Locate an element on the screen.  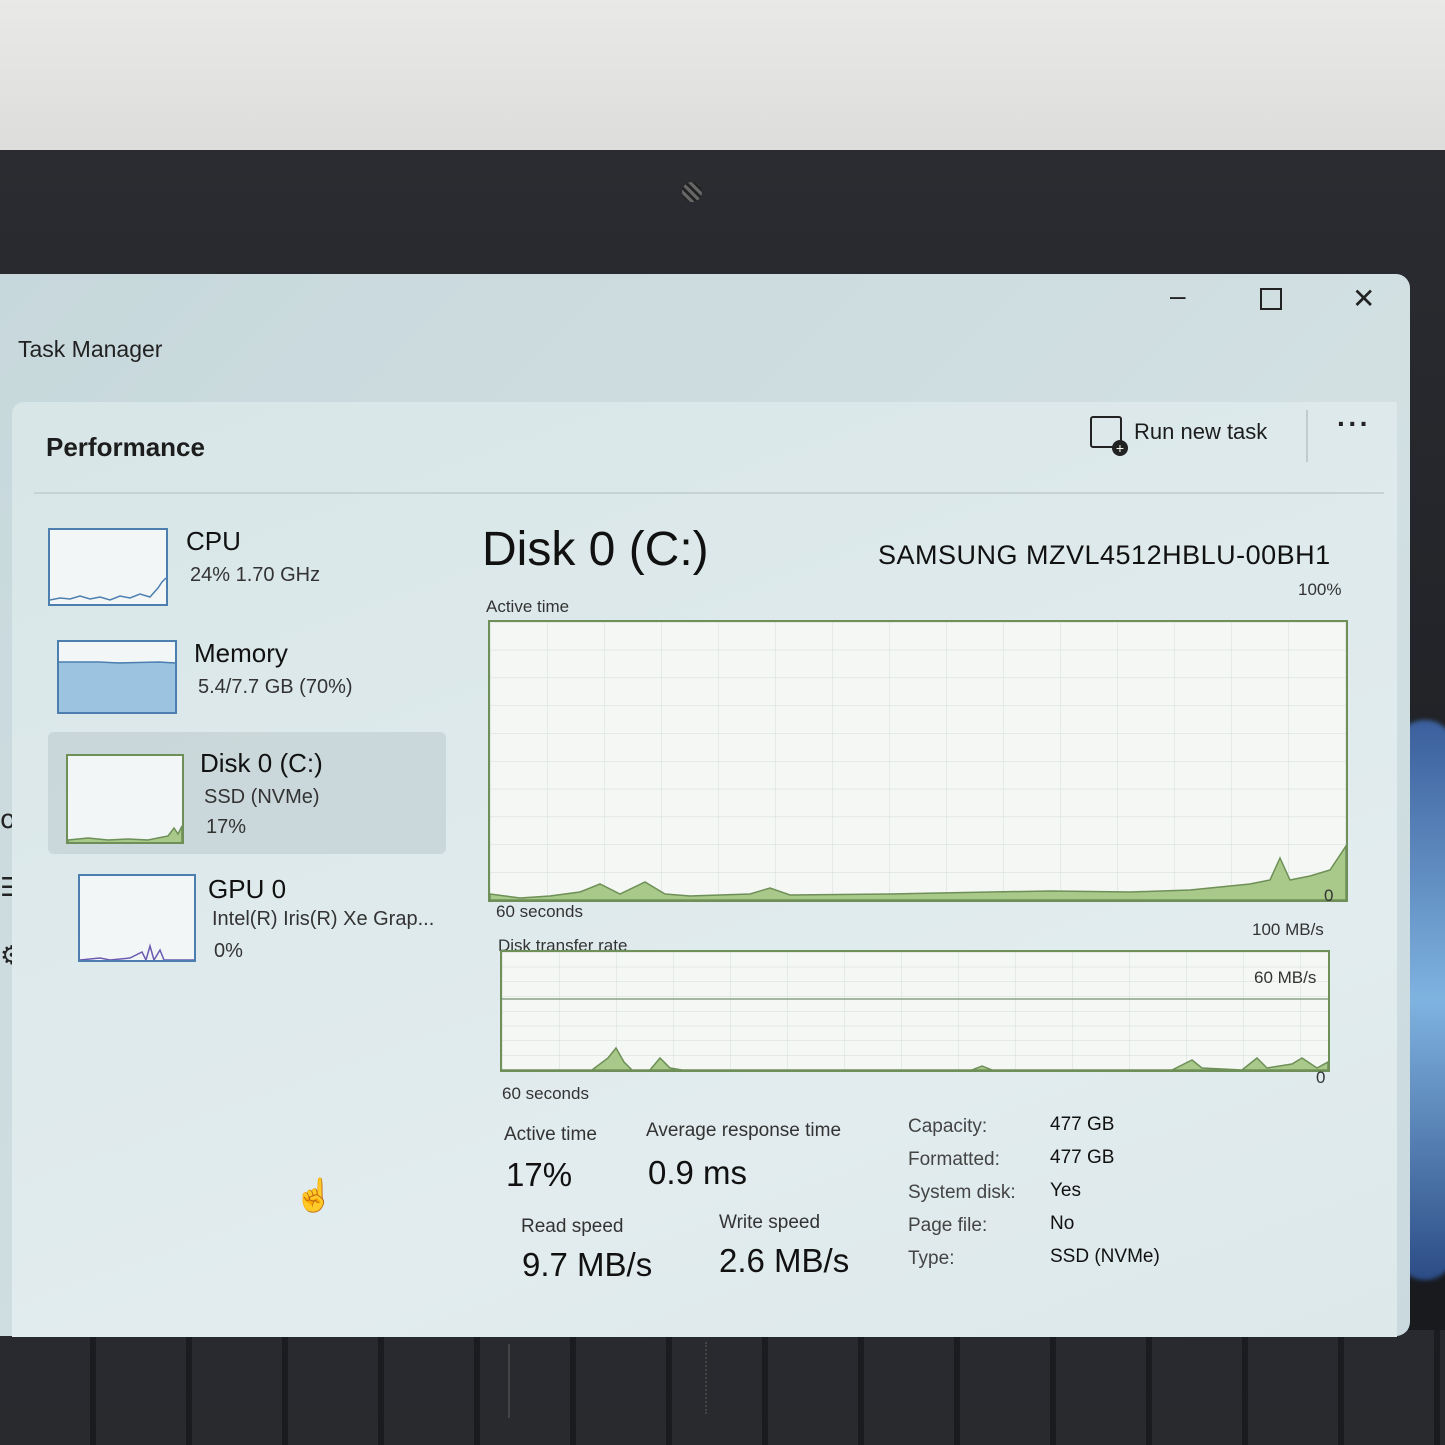
transfer-window: 60 seconds is located at coordinates (545, 1093).